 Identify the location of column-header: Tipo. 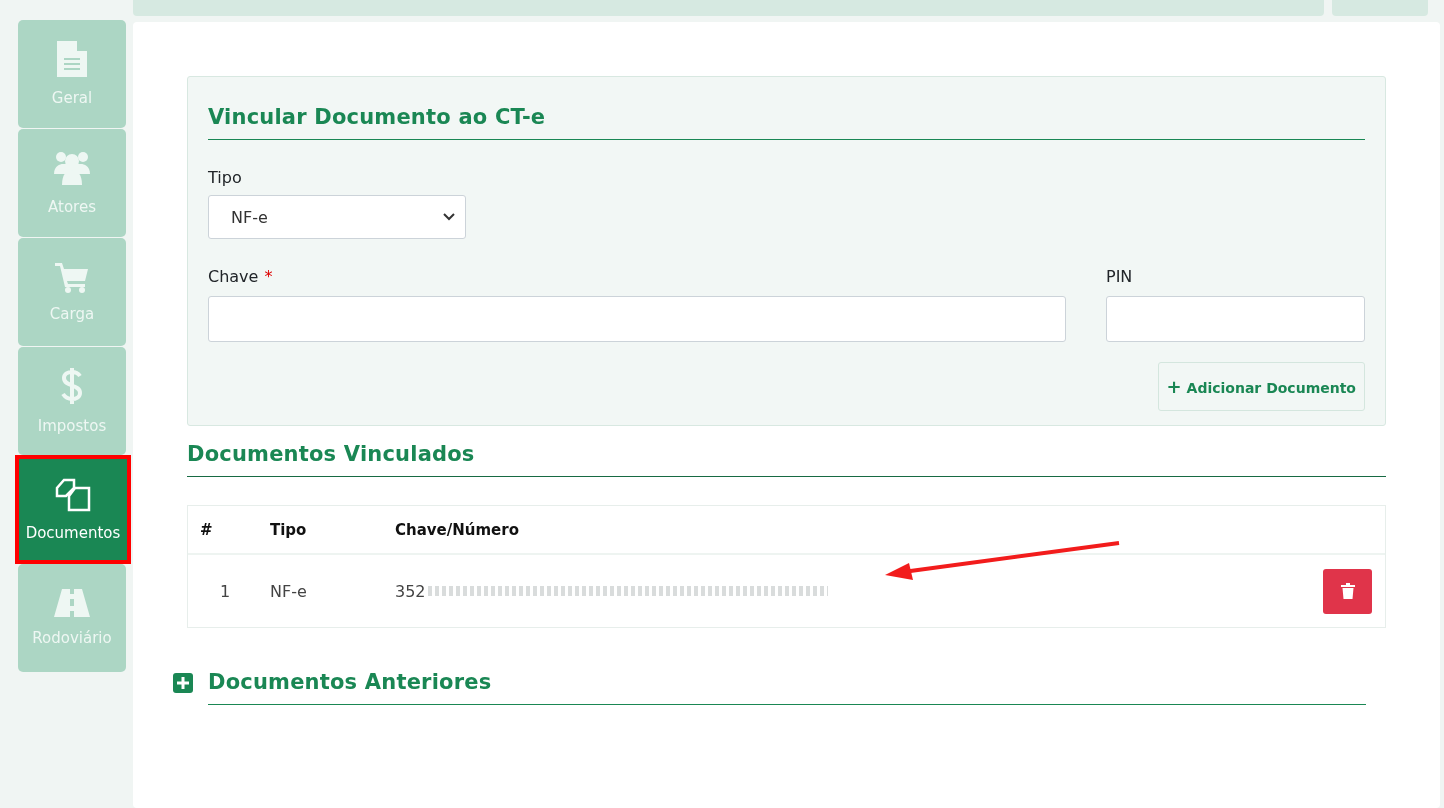
(289, 529).